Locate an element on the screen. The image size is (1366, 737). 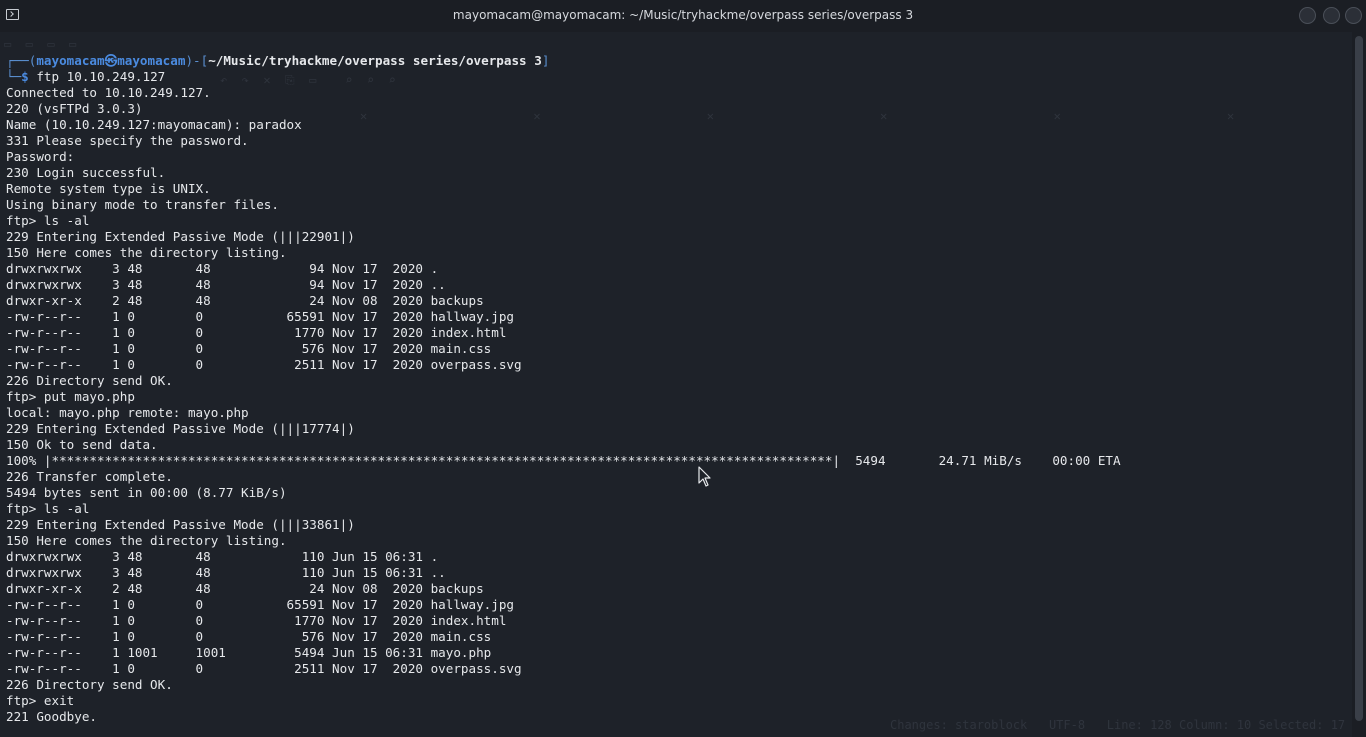
command-line: └─$ ftp 10.10.249.127 is located at coordinates (86, 76).